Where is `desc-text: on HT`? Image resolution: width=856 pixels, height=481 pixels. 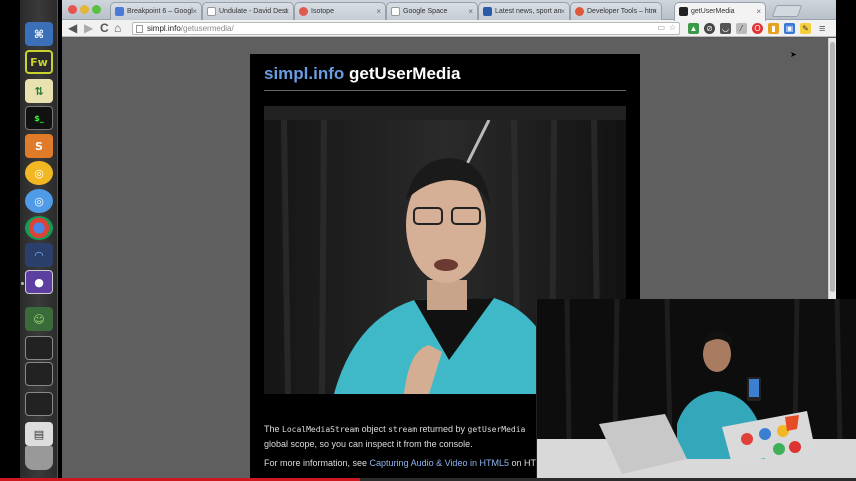 desc-text: on HT is located at coordinates (522, 463).